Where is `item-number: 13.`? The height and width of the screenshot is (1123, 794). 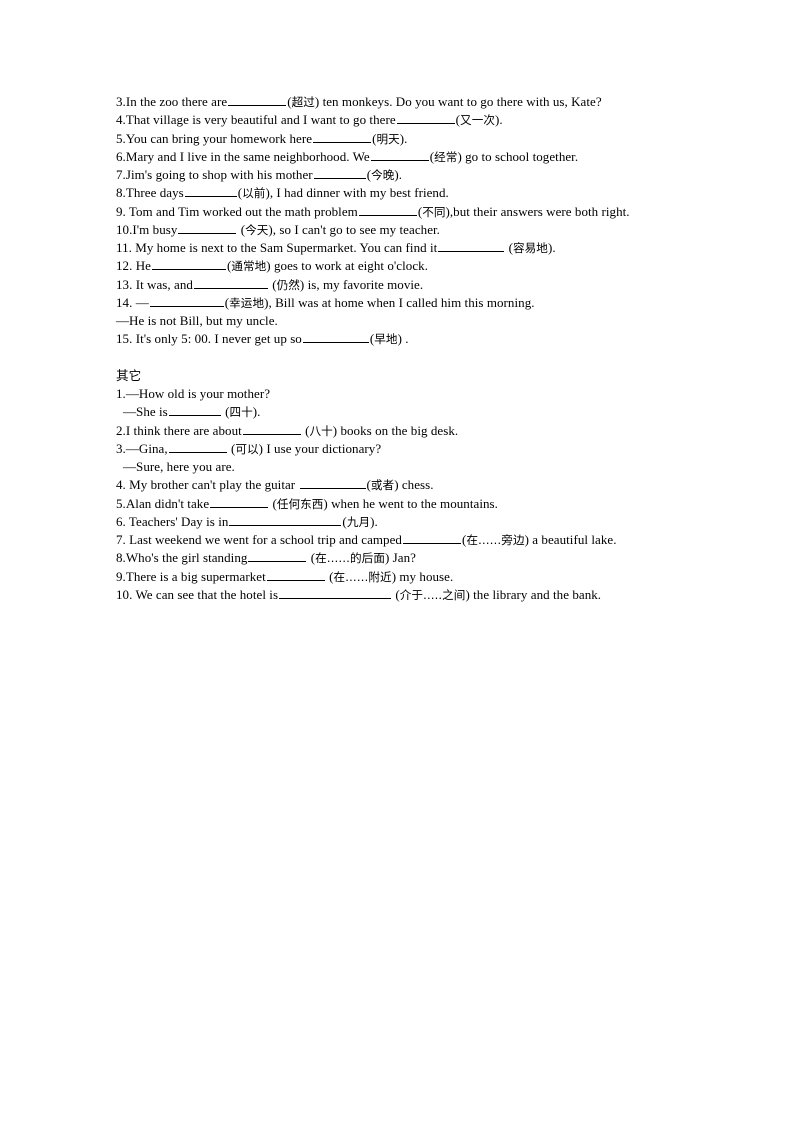
item-number: 13. is located at coordinates (124, 284).